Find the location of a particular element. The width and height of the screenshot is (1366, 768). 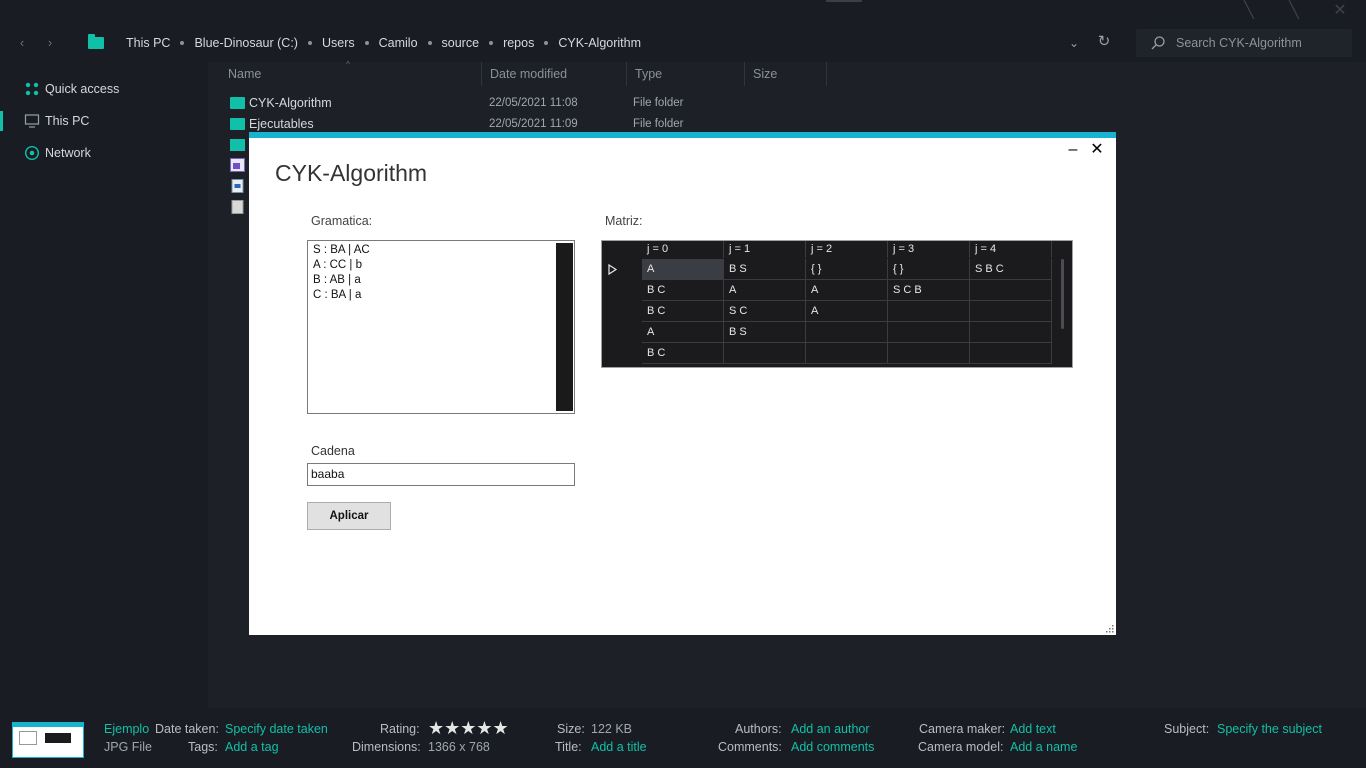

column-type: Type is located at coordinates (686, 74).